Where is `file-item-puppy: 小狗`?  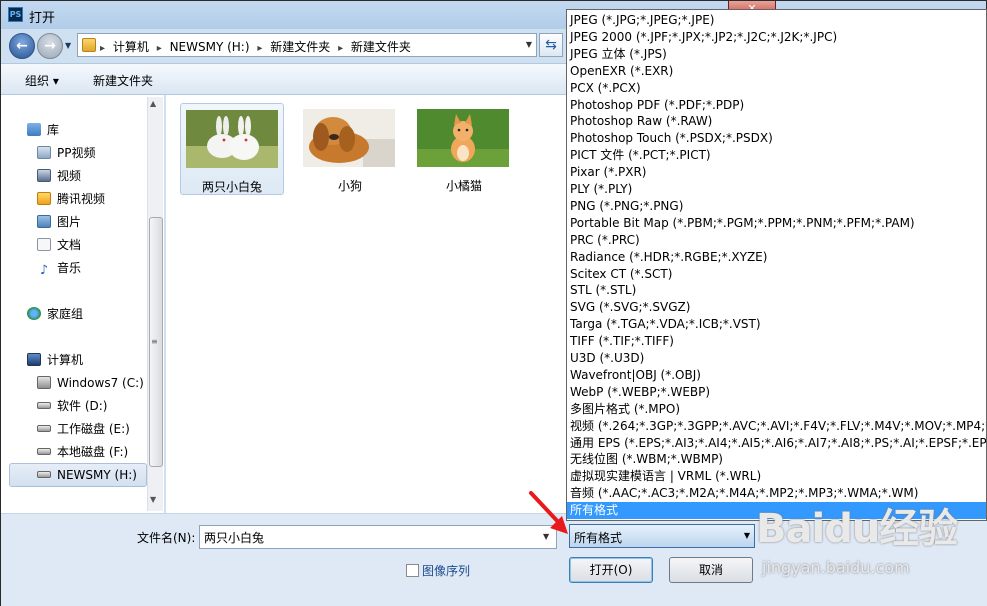
file-item-puppy: 小狗 is located at coordinates (350, 149).